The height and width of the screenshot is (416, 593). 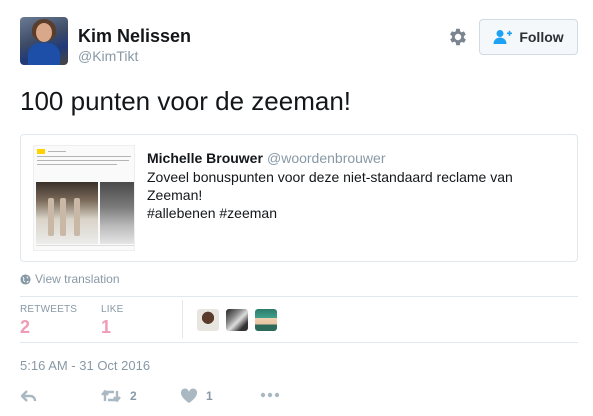 What do you see at coordinates (458, 37) in the screenshot?
I see `gear-icon` at bounding box center [458, 37].